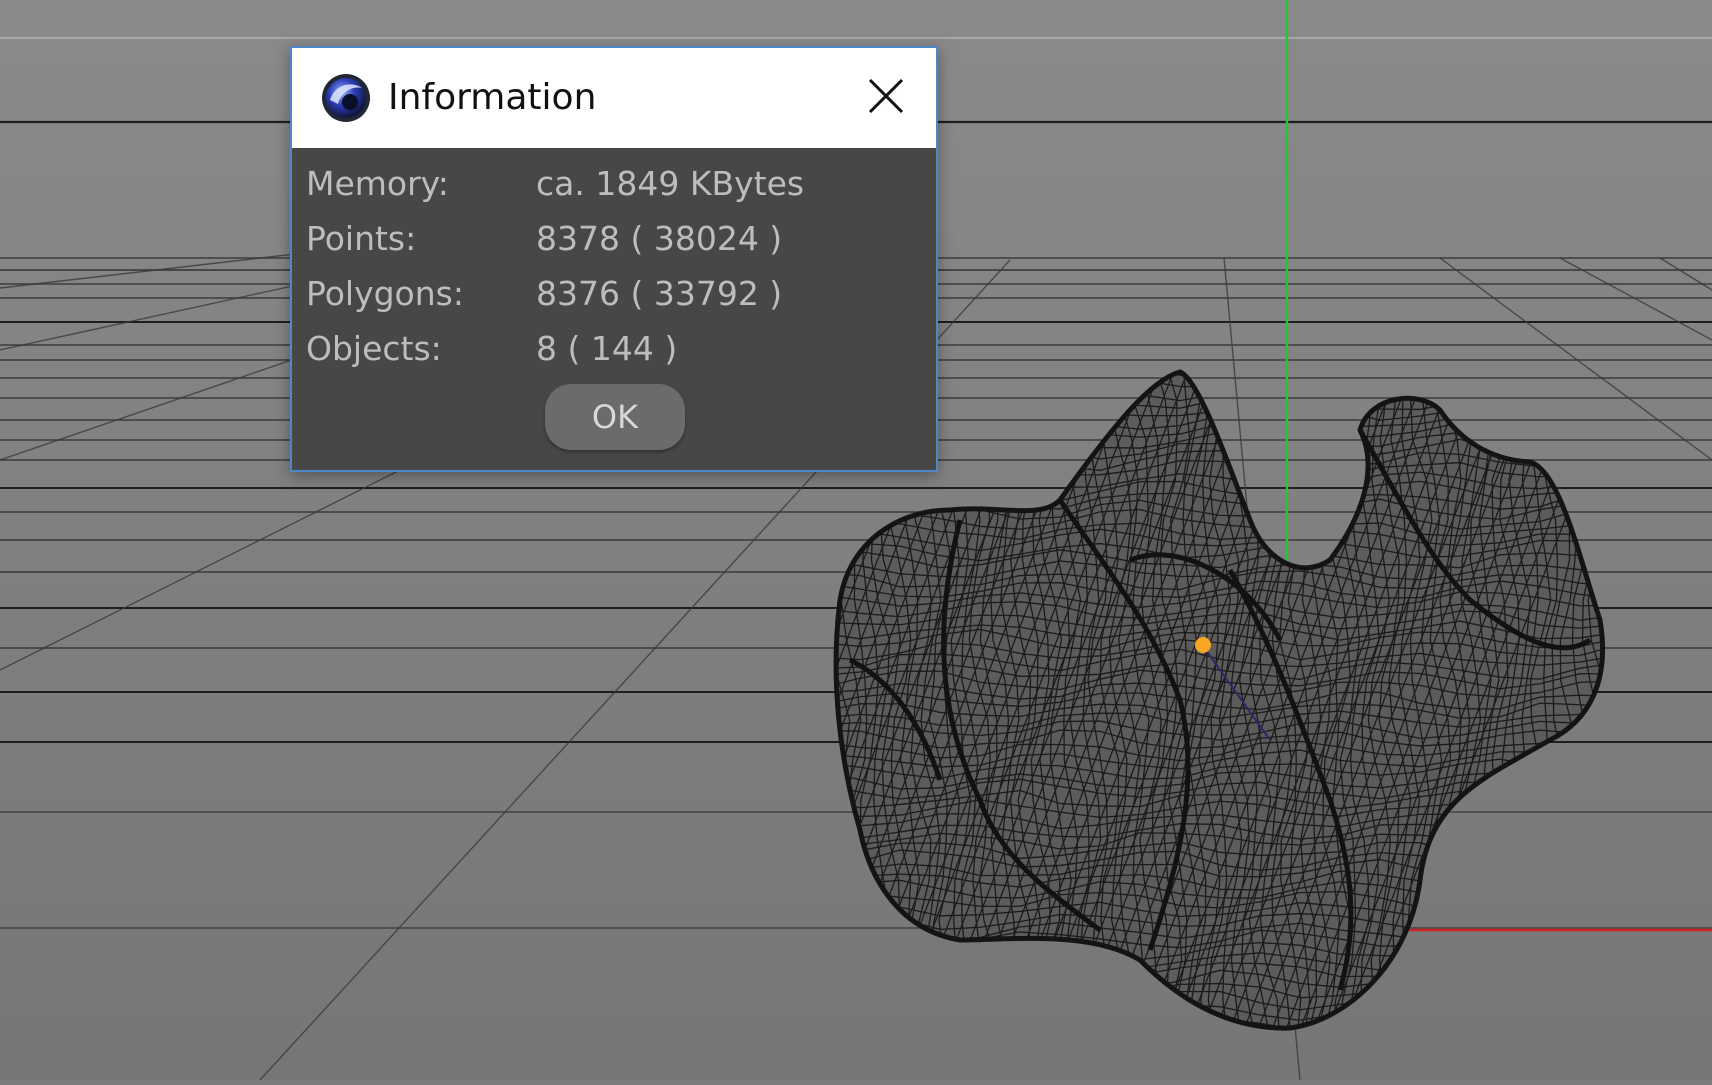 The height and width of the screenshot is (1085, 1712). What do you see at coordinates (659, 293) in the screenshot?
I see `polygons-value: 8376 ( 33792 )` at bounding box center [659, 293].